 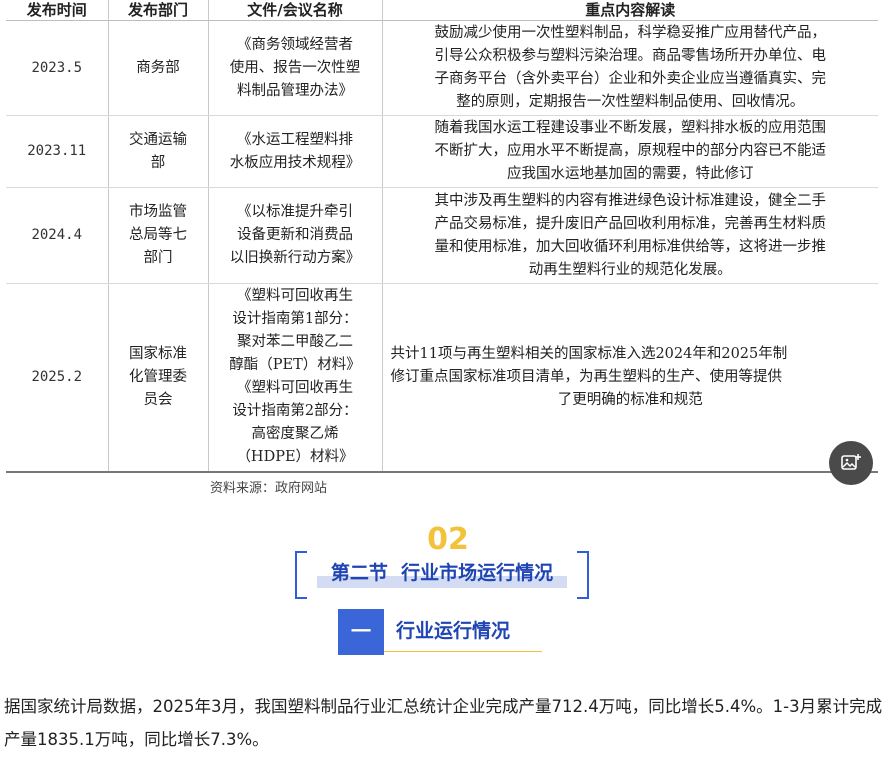 I want to click on cell-dept: 商务部, so click(x=158, y=68).